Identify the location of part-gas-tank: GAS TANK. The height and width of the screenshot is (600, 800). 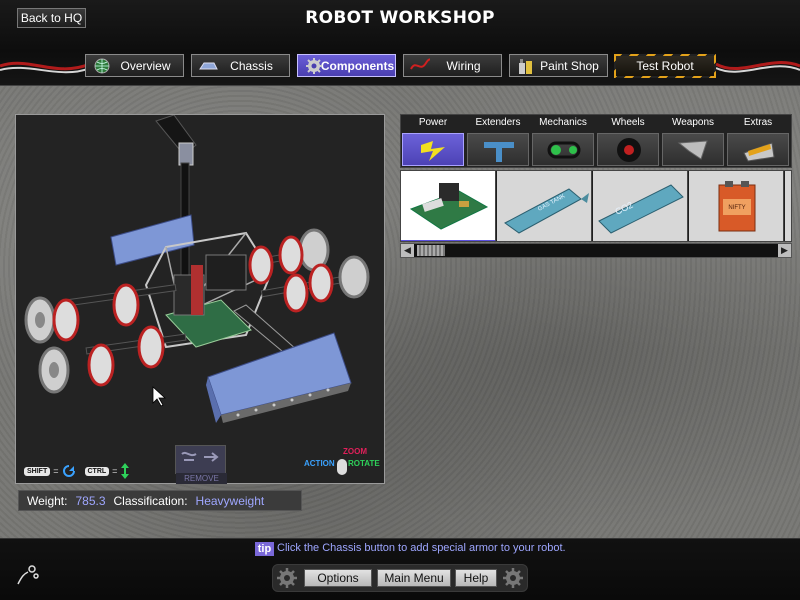
(544, 206).